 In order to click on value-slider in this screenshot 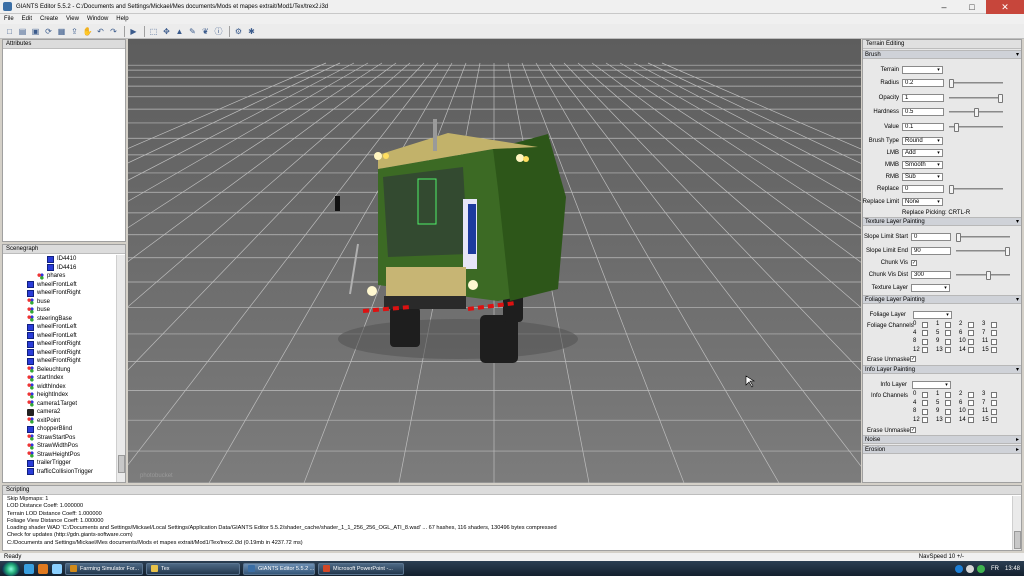, I will do `click(976, 127)`.